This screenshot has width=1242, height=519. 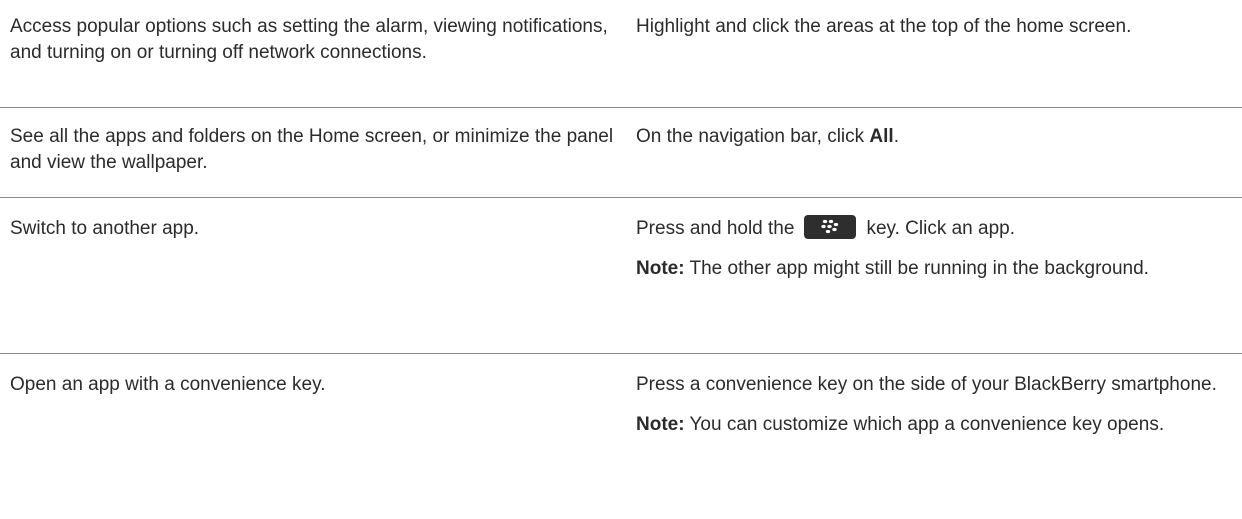 I want to click on action-text: Press and hold the key. Click an app., so click(x=934, y=228).